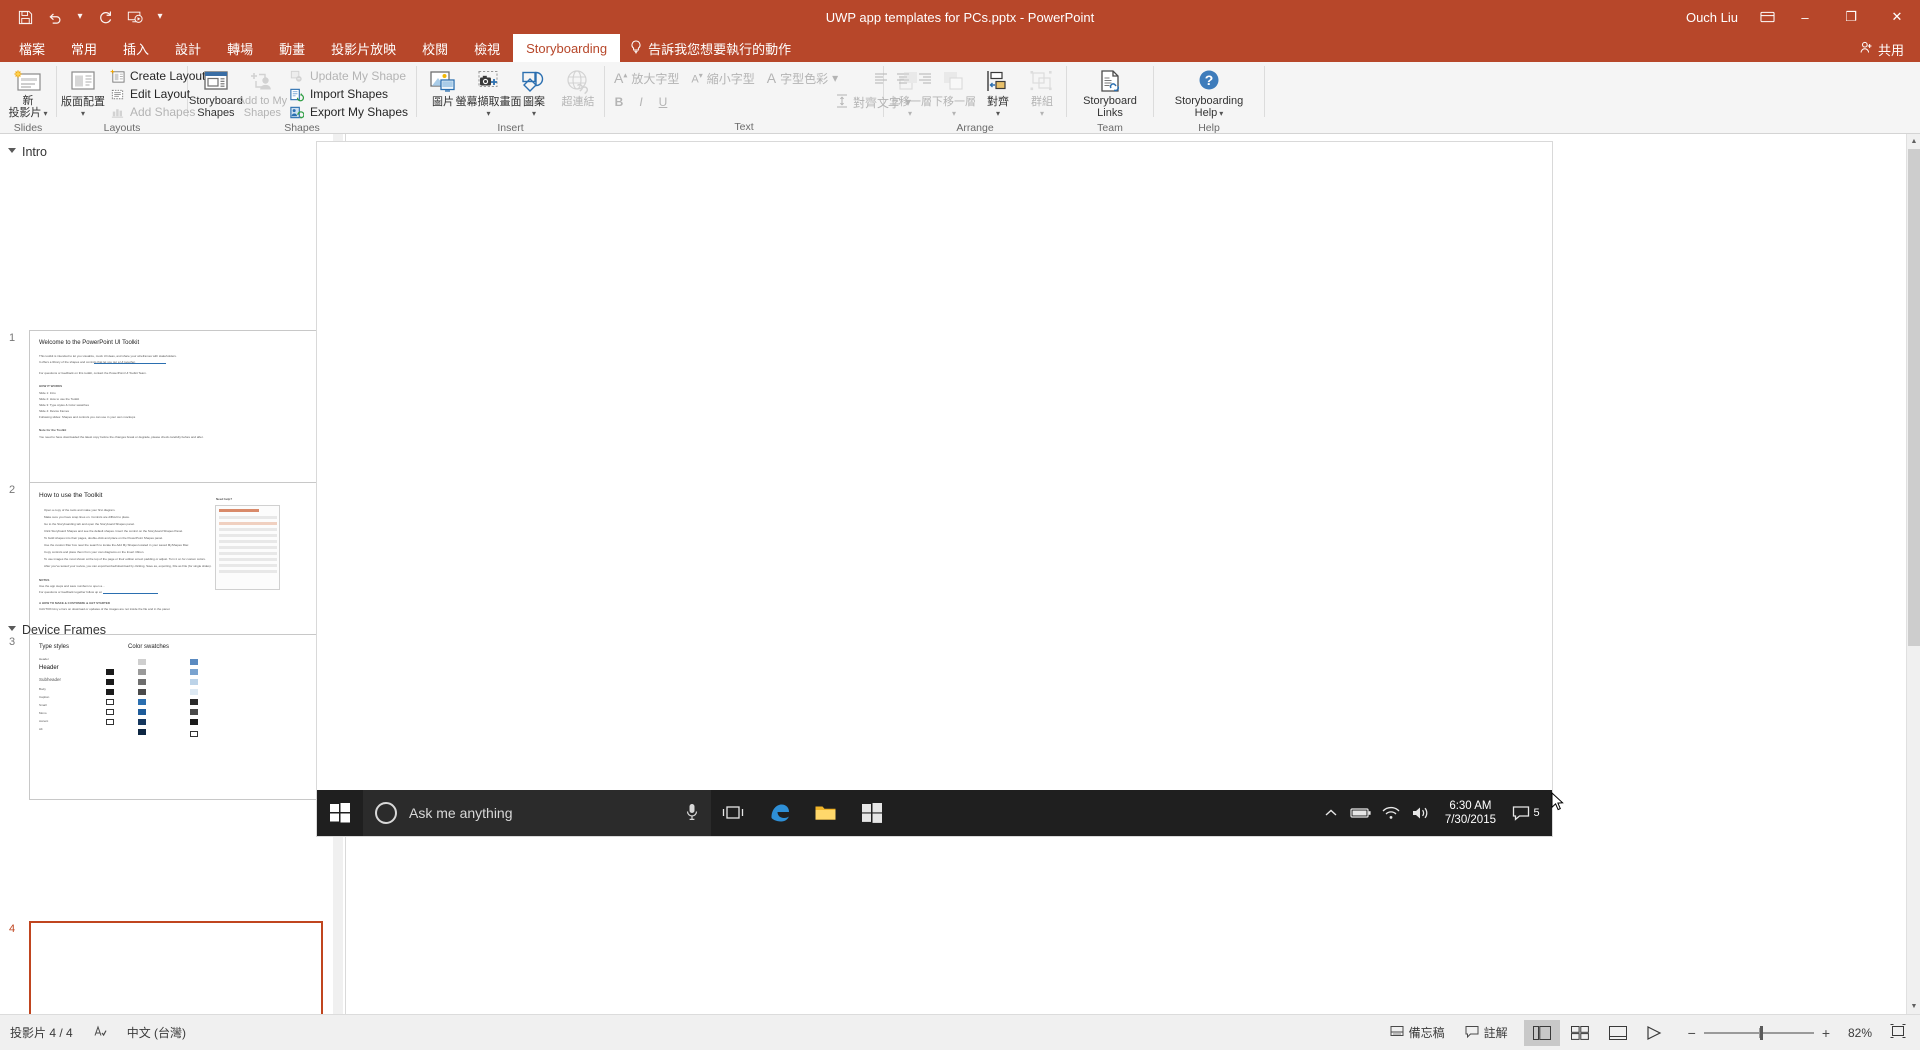 This screenshot has height=1051, width=1920. I want to click on user-name: Ouch Liu, so click(1712, 17).